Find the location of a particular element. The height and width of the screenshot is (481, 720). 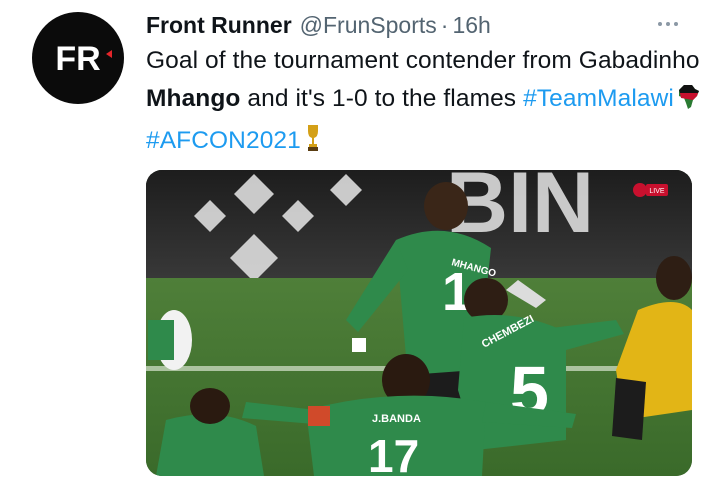

avatar-logo-text: FR is located at coordinates (77, 59).